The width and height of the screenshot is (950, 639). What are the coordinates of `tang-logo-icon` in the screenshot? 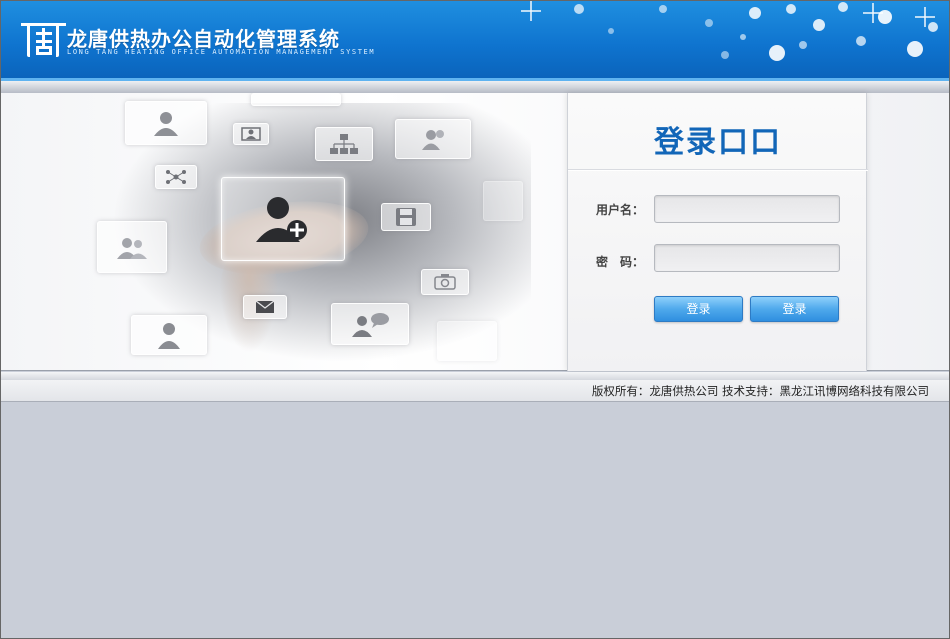 It's located at (43, 40).